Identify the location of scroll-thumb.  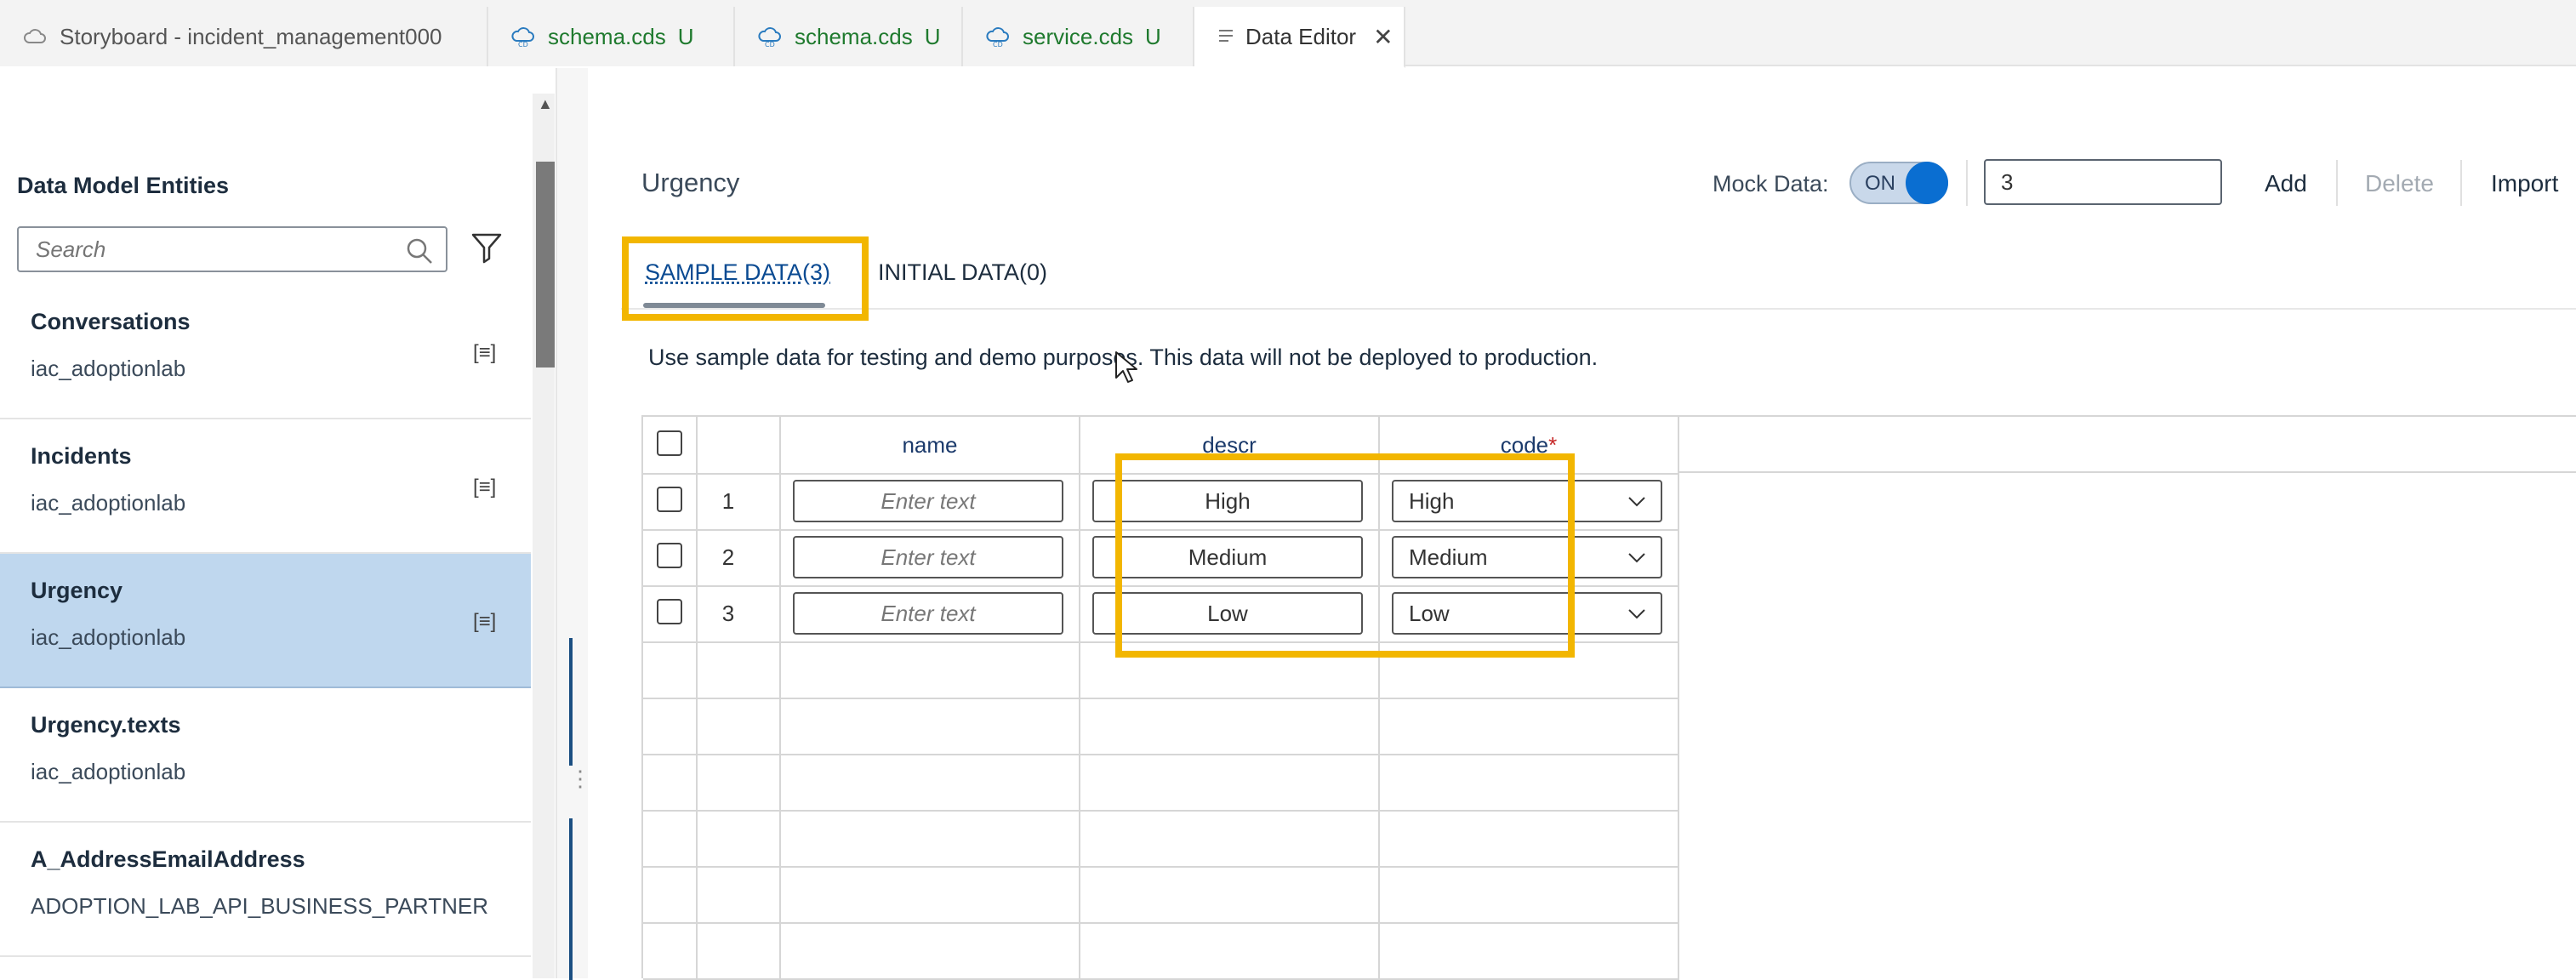
(545, 265).